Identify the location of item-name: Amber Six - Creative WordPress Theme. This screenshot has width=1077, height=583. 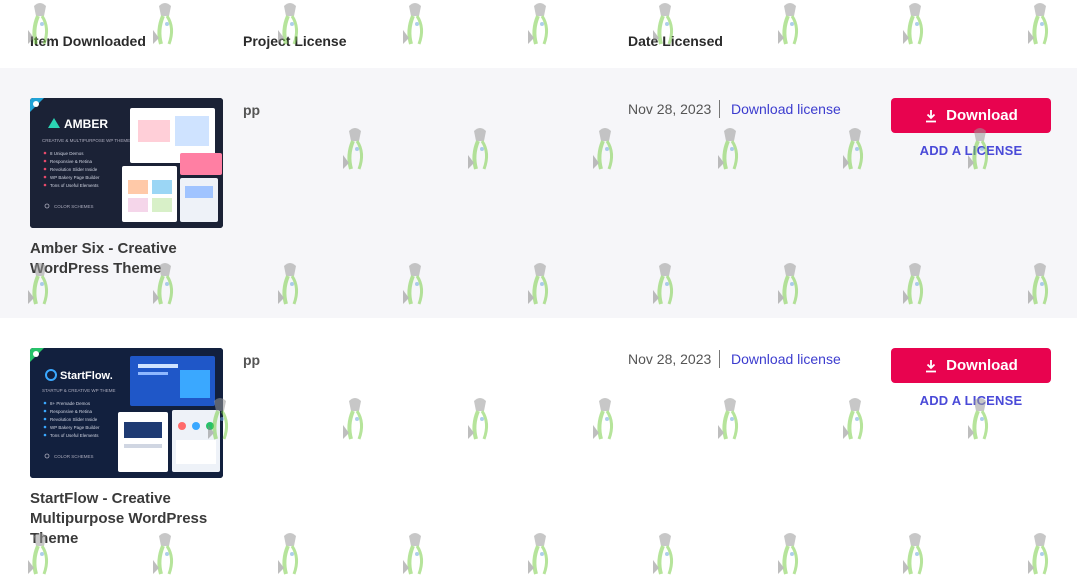
(130, 259).